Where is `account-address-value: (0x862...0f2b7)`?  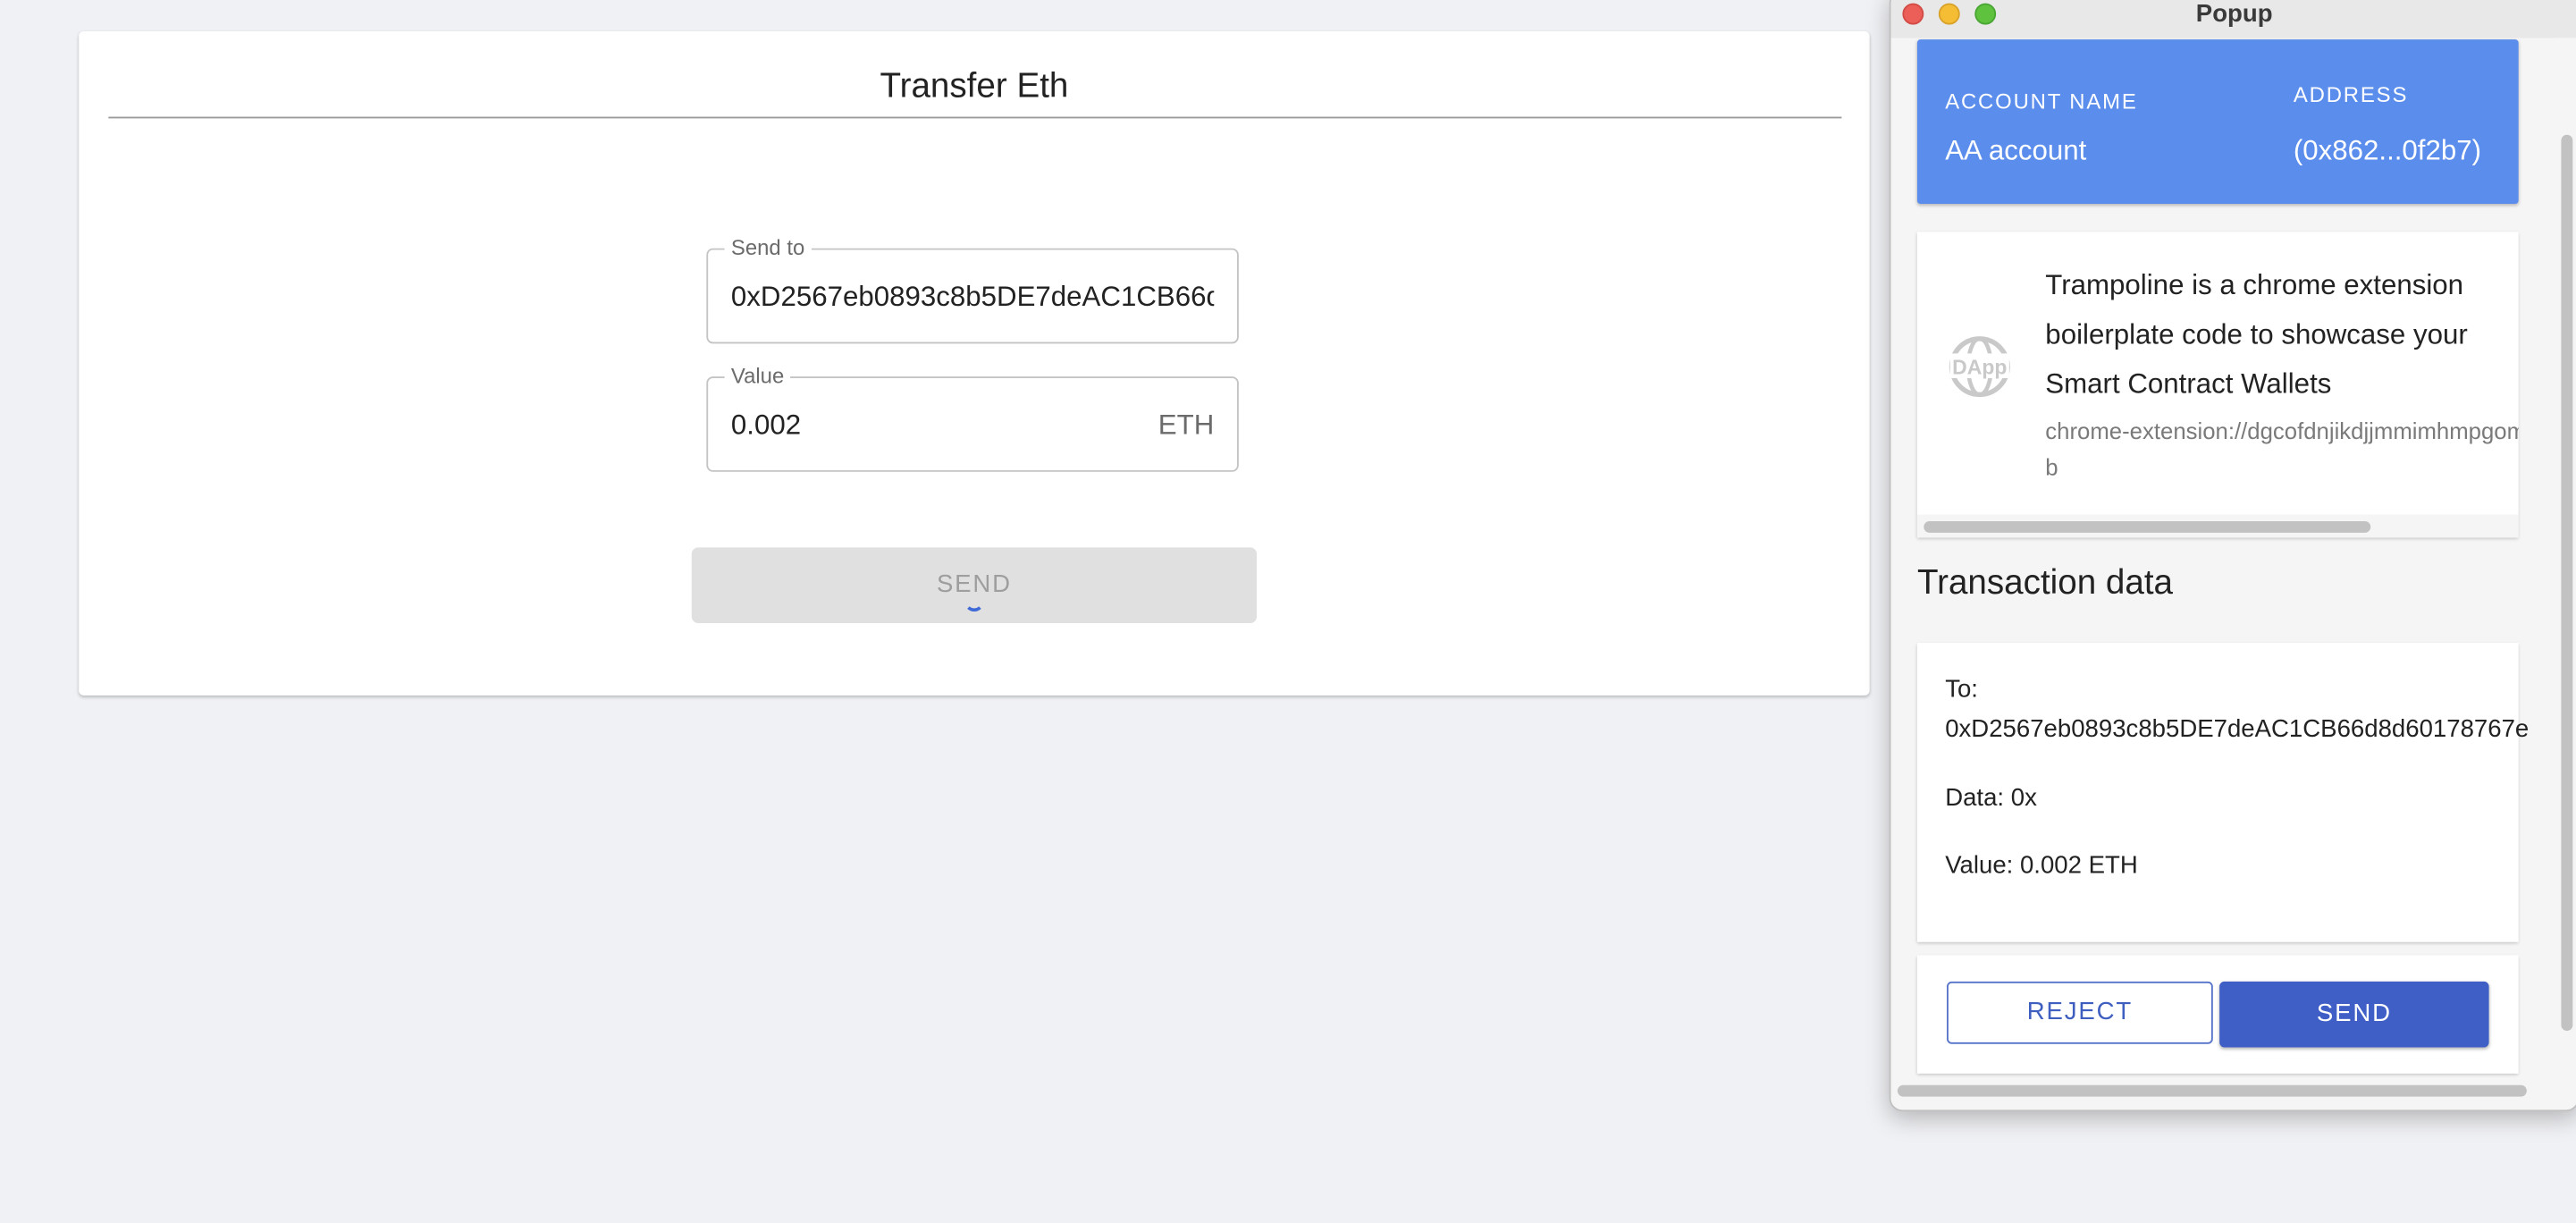 account-address-value: (0x862...0f2b7) is located at coordinates (2388, 150).